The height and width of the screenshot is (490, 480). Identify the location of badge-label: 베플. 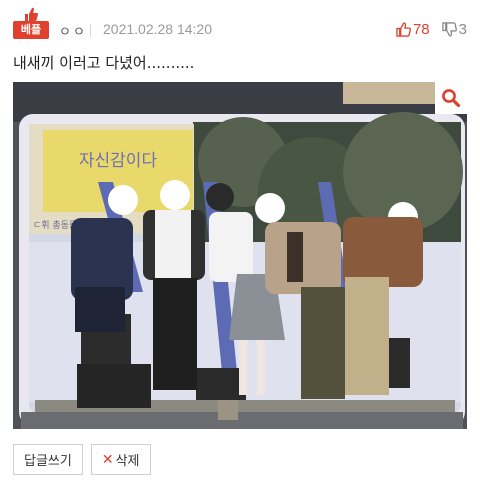
(31, 30).